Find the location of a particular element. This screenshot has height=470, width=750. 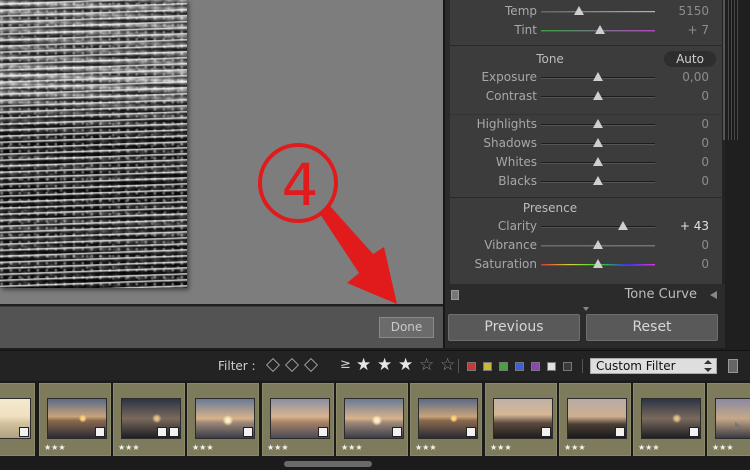

filmstrip-thumbnail is located at coordinates (17, 419).